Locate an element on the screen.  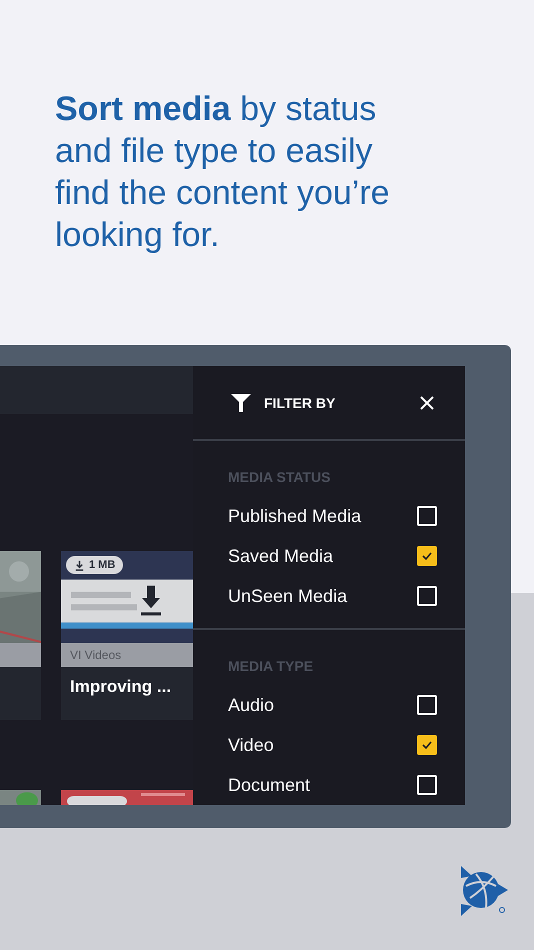
option-label: Document is located at coordinates (269, 785).